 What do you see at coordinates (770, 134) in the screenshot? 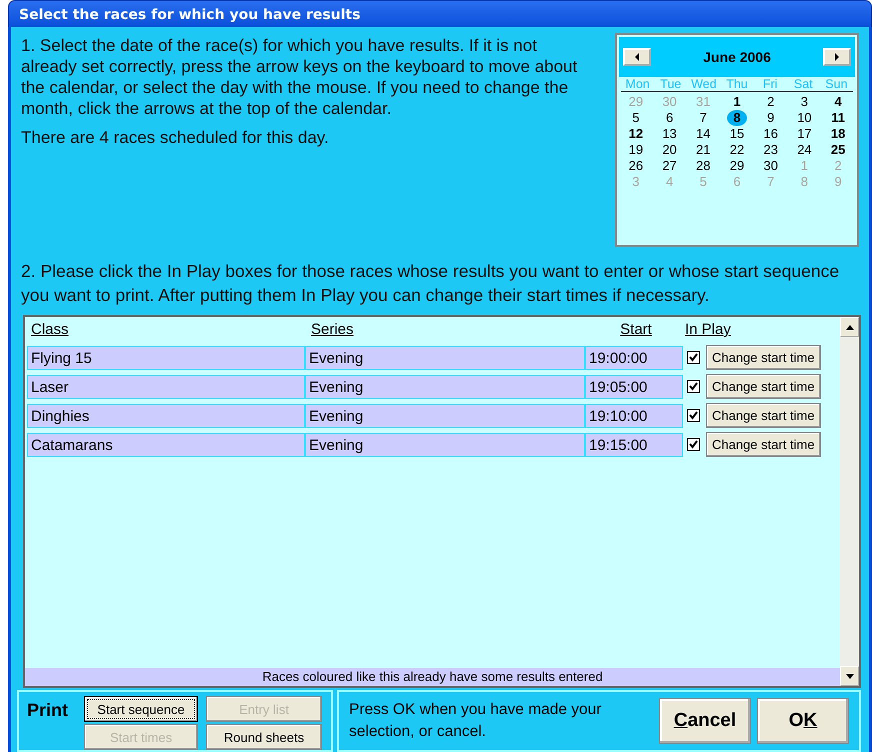
I see `calendar-day: 16` at bounding box center [770, 134].